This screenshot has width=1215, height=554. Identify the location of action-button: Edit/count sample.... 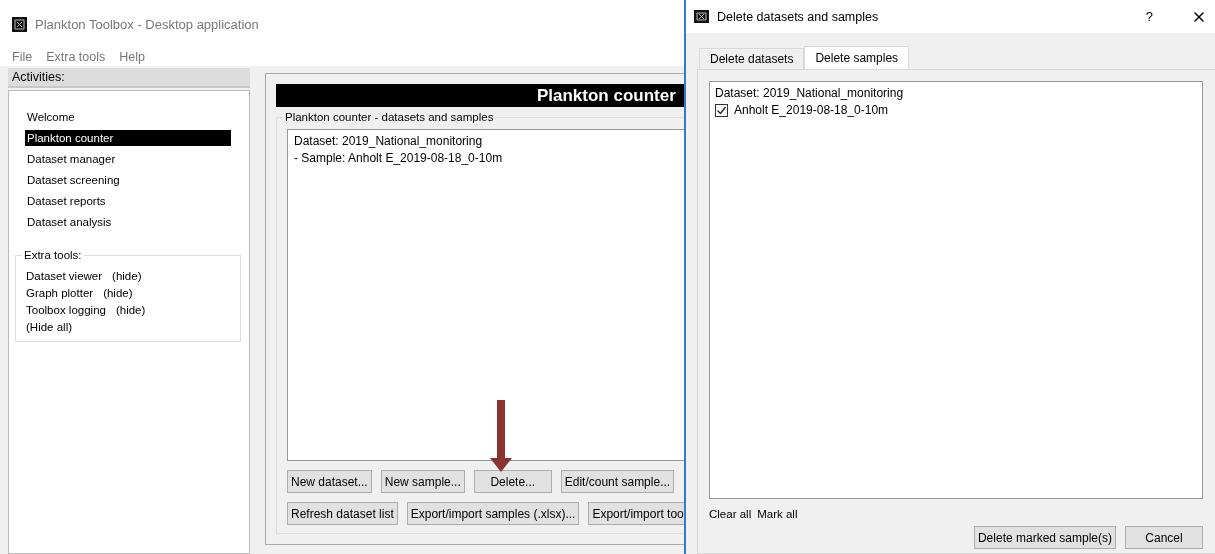
(617, 481).